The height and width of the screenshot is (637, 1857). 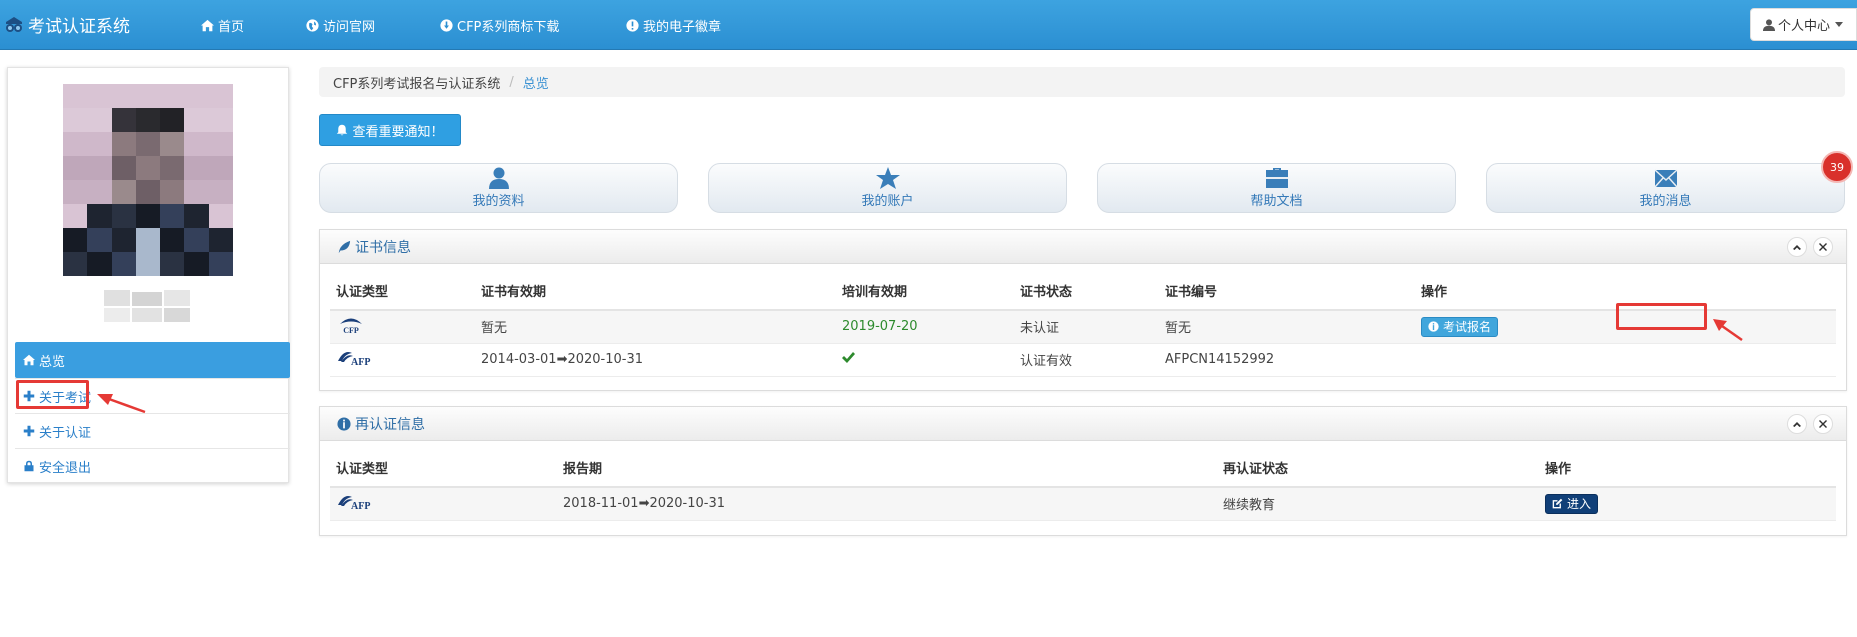 I want to click on tile-my-account: 我的账户, so click(x=887, y=188).